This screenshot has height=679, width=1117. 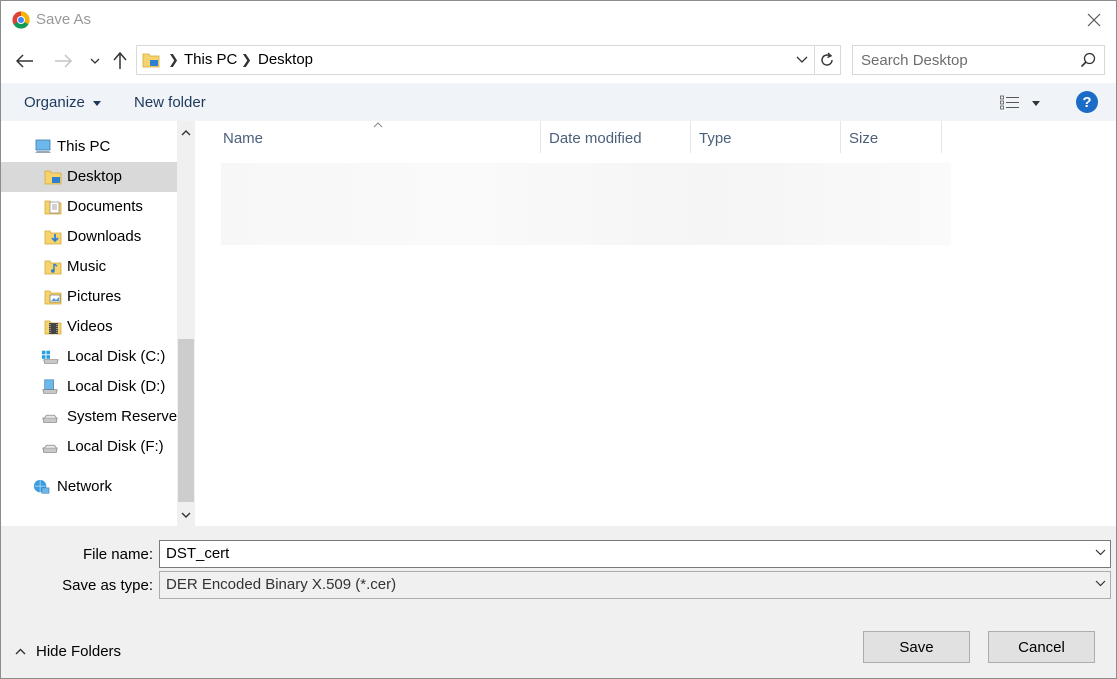 I want to click on column-header-label: Type, so click(x=715, y=138).